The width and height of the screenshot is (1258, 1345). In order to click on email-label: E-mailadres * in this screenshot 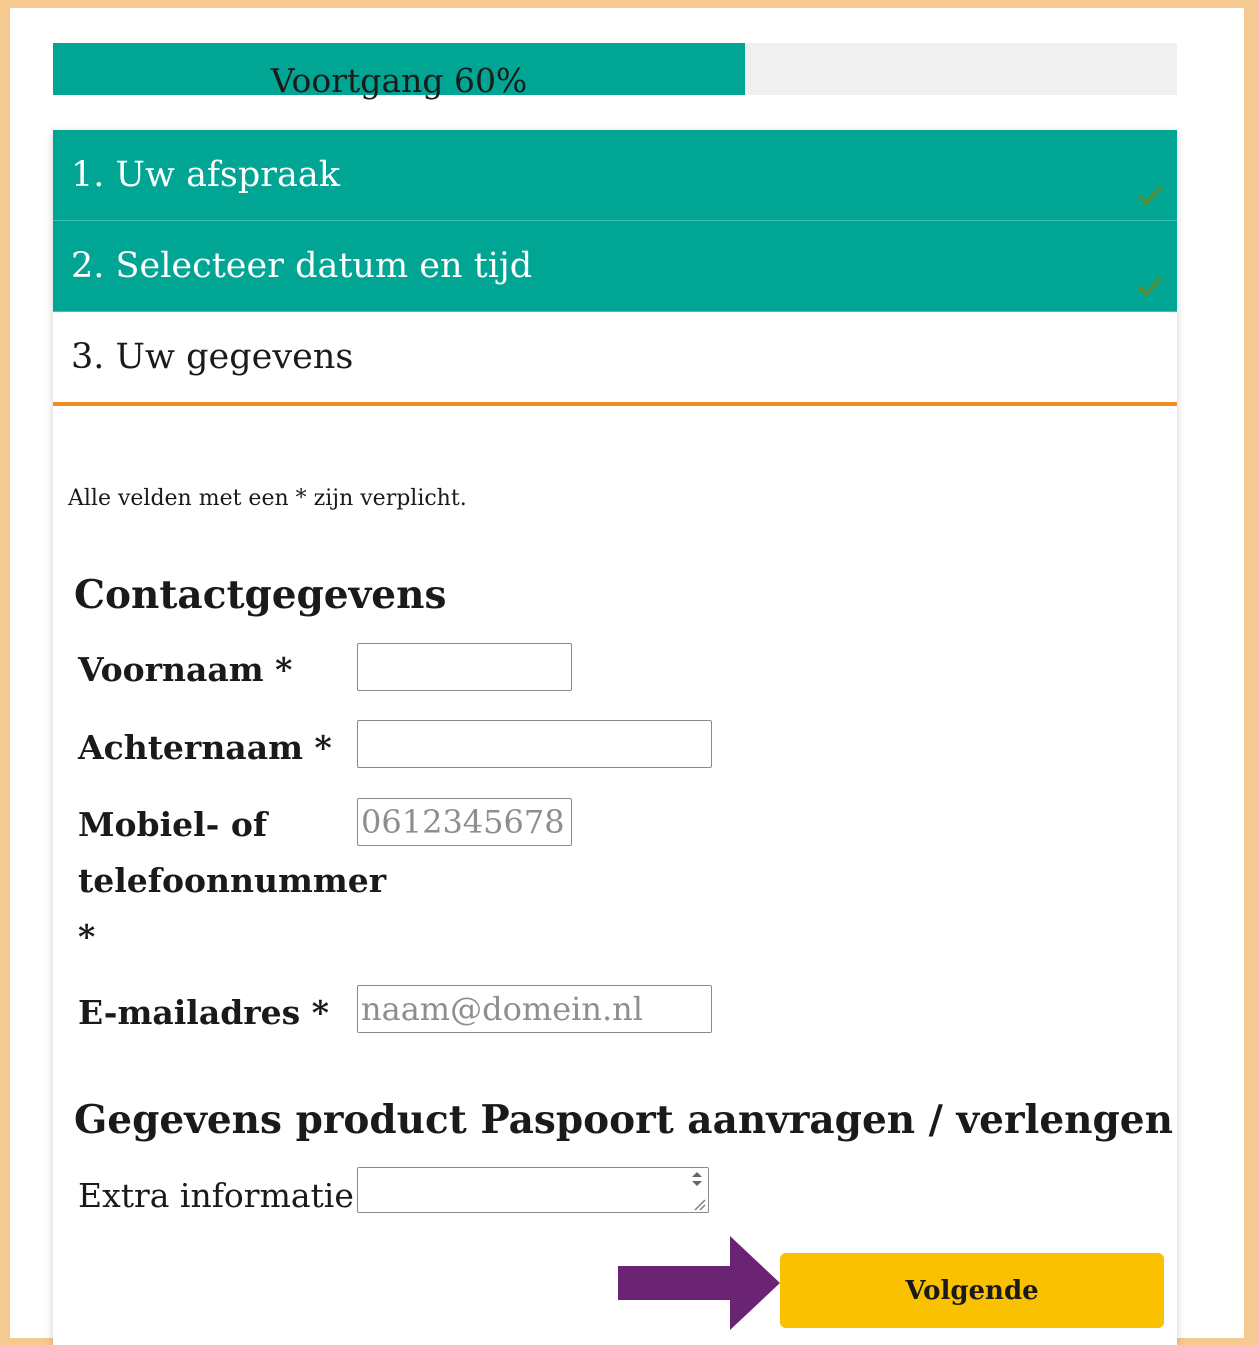, I will do `click(203, 1012)`.